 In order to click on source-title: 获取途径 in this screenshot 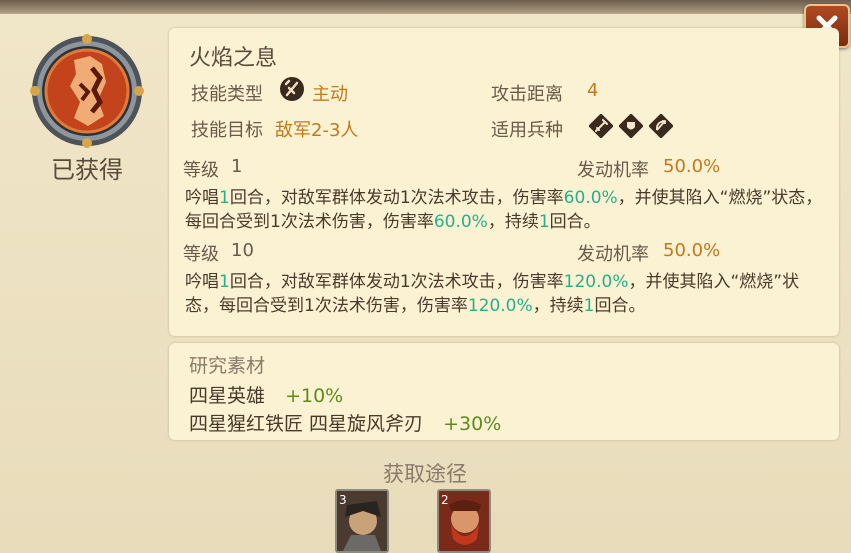, I will do `click(425, 474)`.